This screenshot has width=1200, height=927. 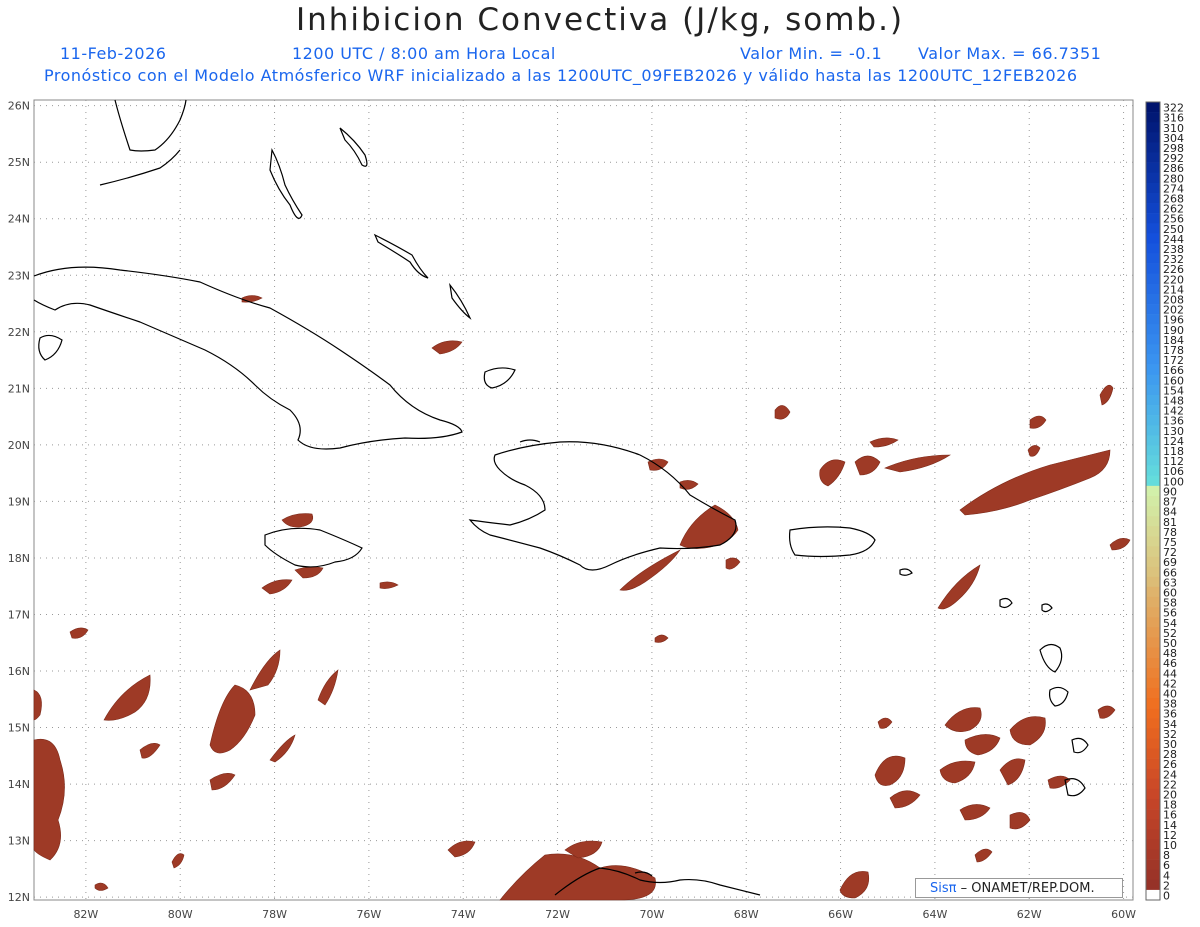 What do you see at coordinates (1123, 914) in the screenshot?
I see `lon-label: 60W` at bounding box center [1123, 914].